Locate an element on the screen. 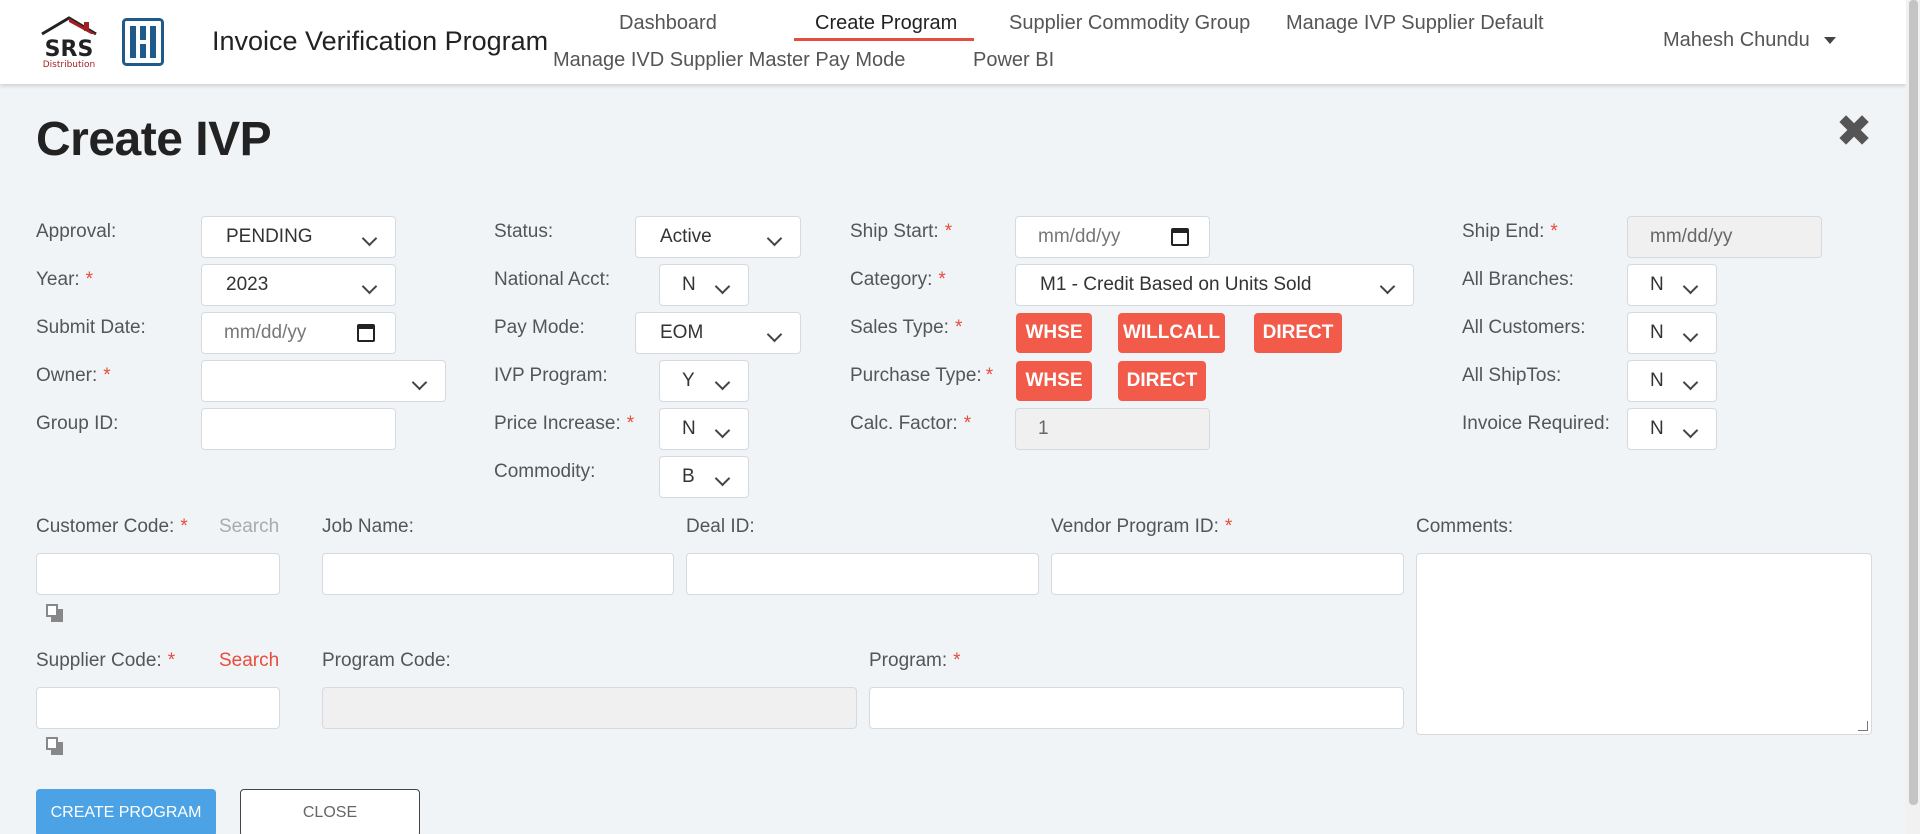 The height and width of the screenshot is (834, 1920). calc-factor-input: 1 is located at coordinates (1112, 429).